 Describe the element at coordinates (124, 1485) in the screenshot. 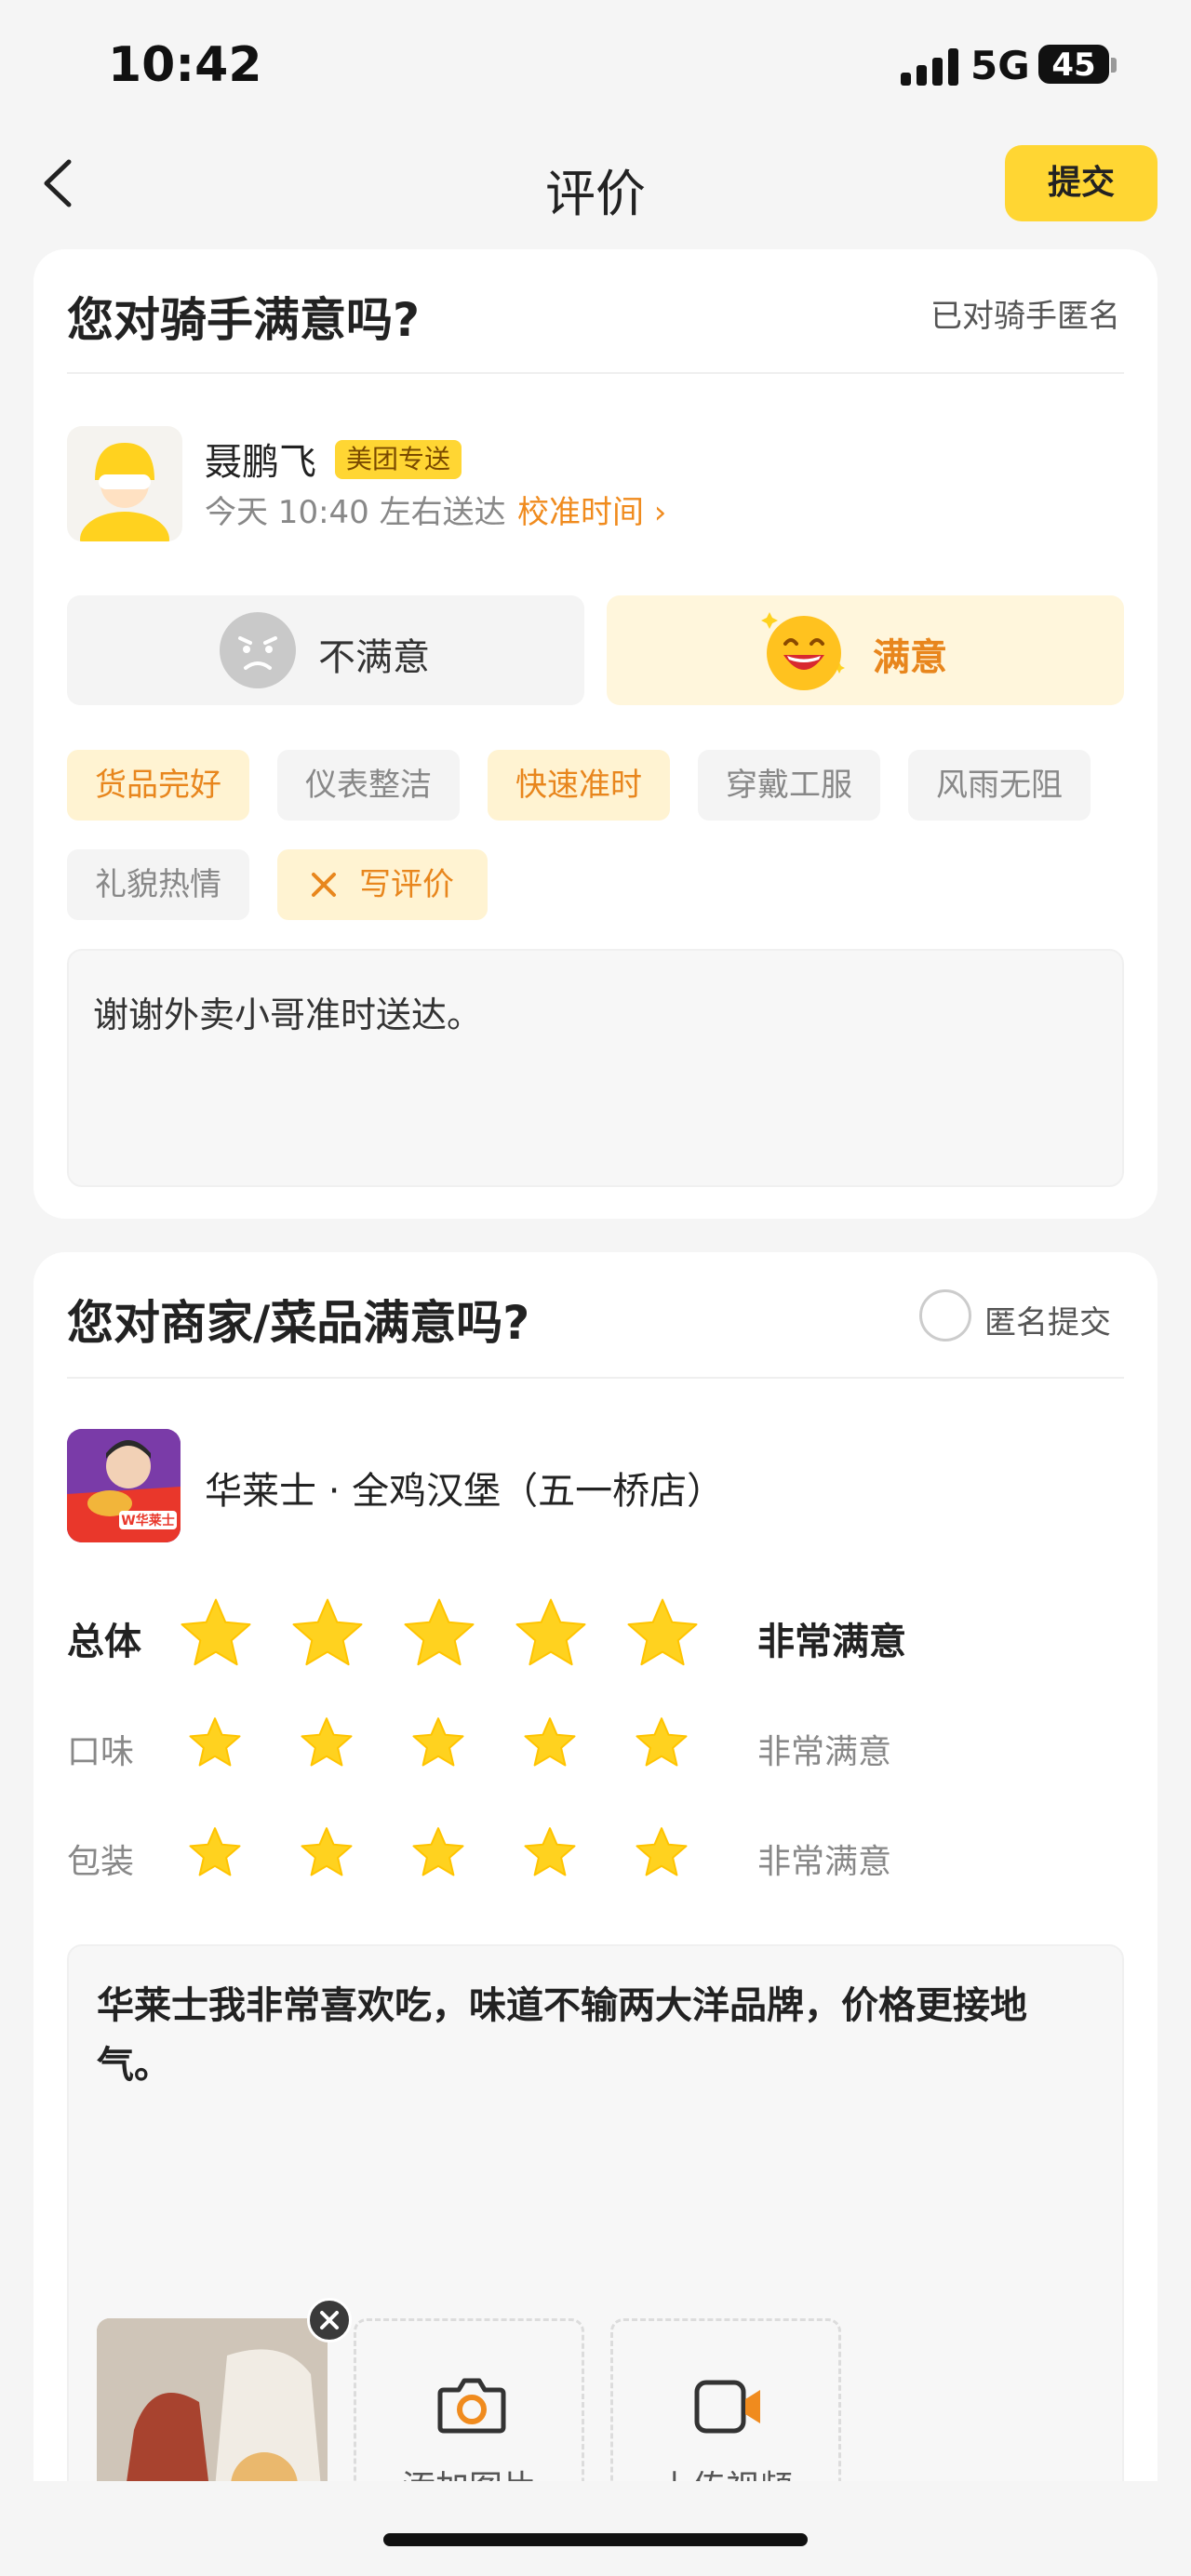

I see `shop-logo: W华莱士` at that location.